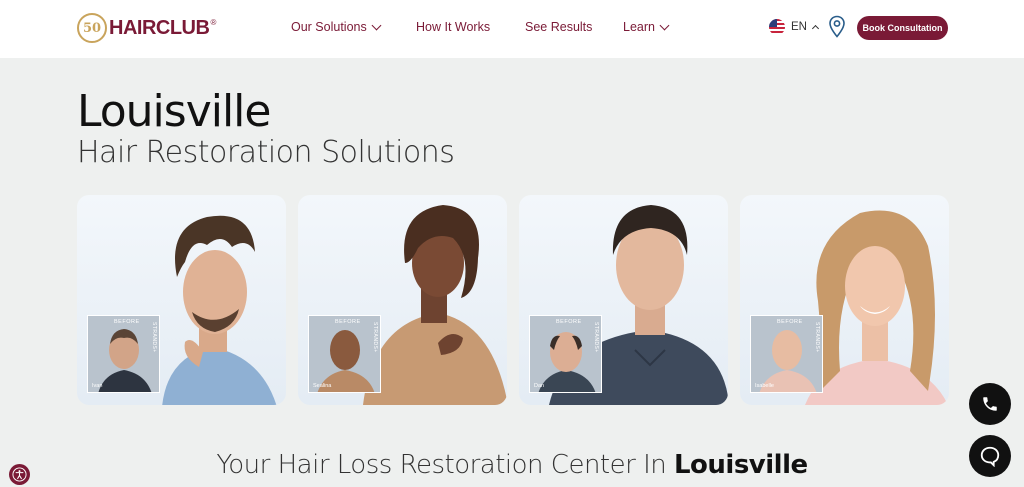 This screenshot has width=1024, height=487. I want to click on nav-our-solutions: Our Solutions, so click(336, 27).